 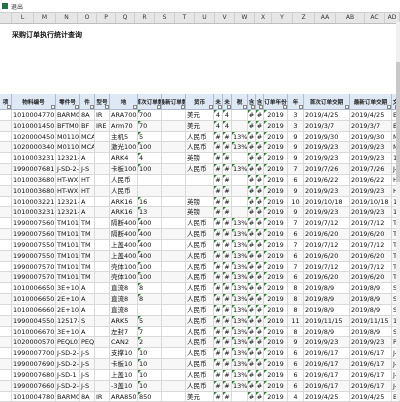 What do you see at coordinates (34, 234) in the screenshot?
I see `table-cell: 1990007560` at bounding box center [34, 234].